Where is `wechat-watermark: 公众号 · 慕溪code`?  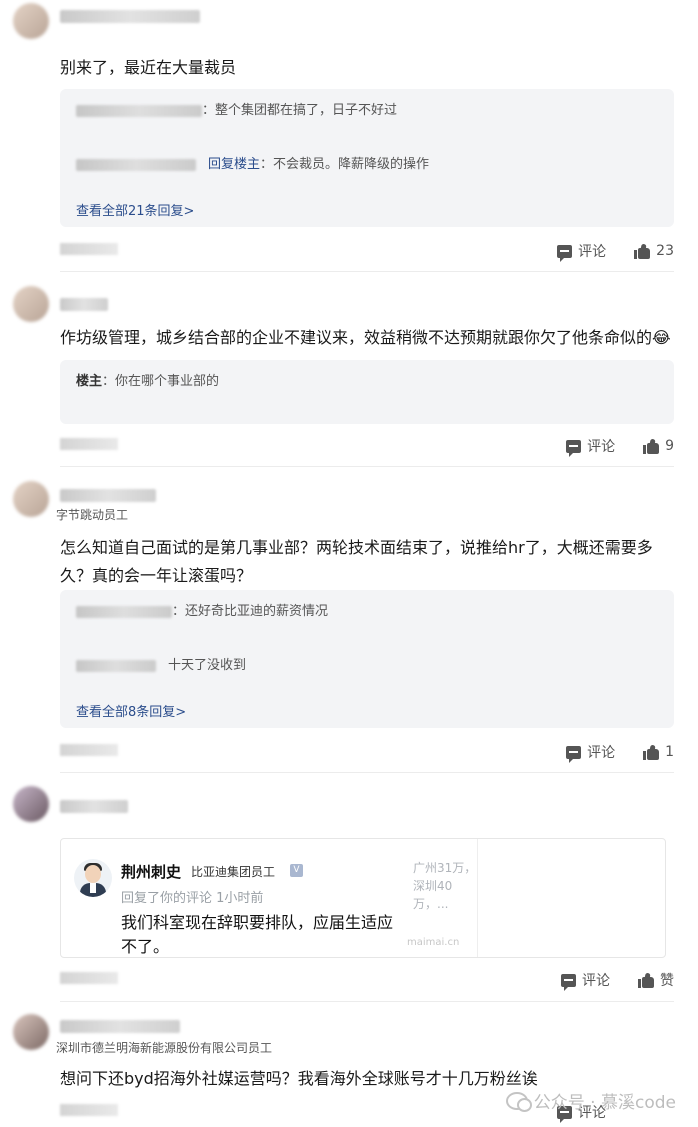 wechat-watermark: 公众号 · 慕溪code is located at coordinates (590, 1100).